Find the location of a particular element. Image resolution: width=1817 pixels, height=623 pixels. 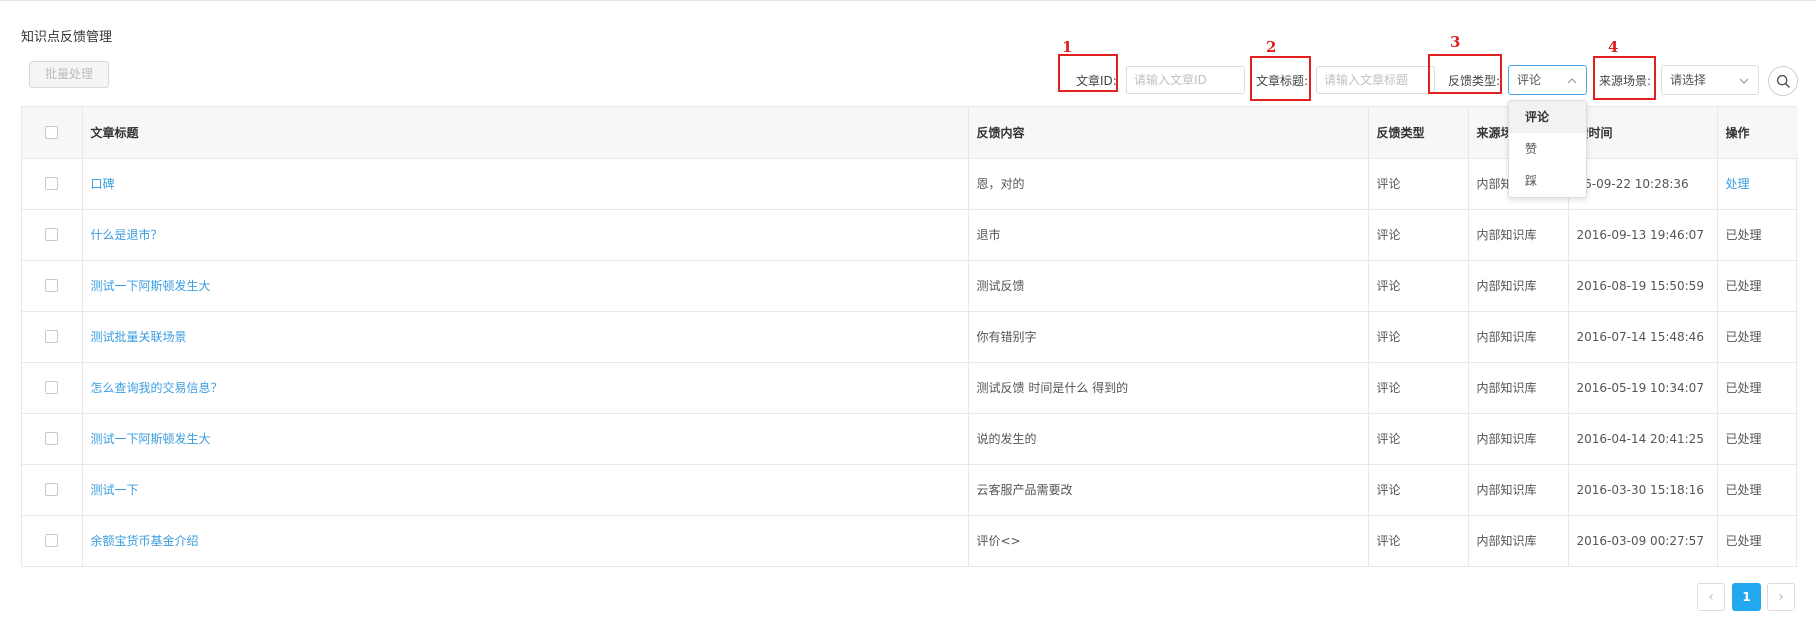

annotation-number-2: 2 is located at coordinates (1271, 47).